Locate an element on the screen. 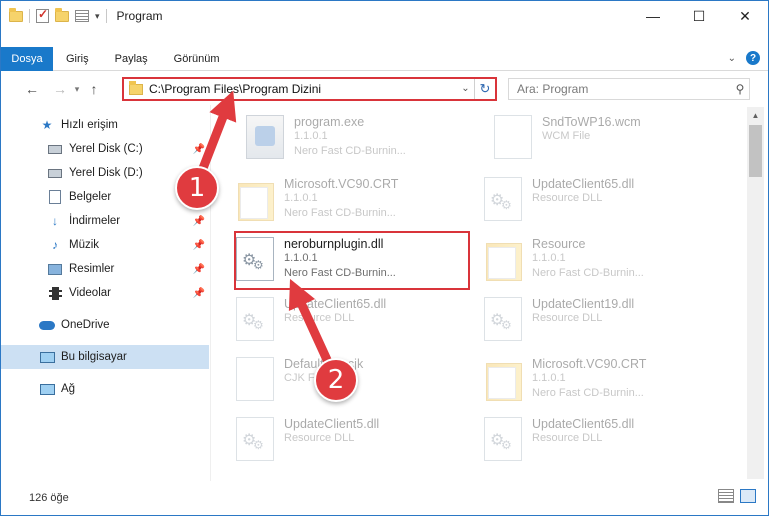 This screenshot has width=769, height=516. sidebar-item-pictures: Resimler 📌 is located at coordinates (105, 269).